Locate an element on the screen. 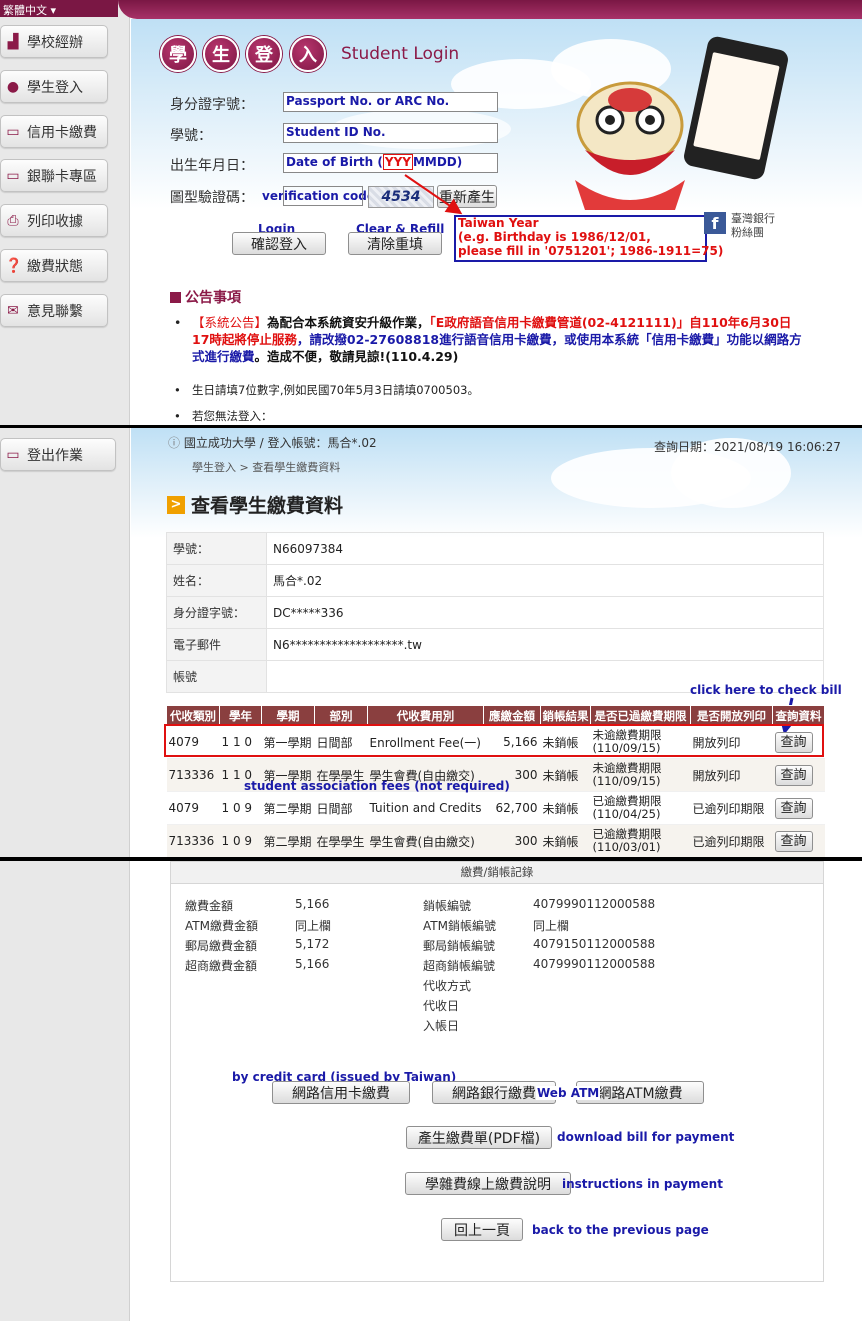 Image resolution: width=862 pixels, height=1321 pixels. info-value: 馬合*.02 is located at coordinates (545, 580).